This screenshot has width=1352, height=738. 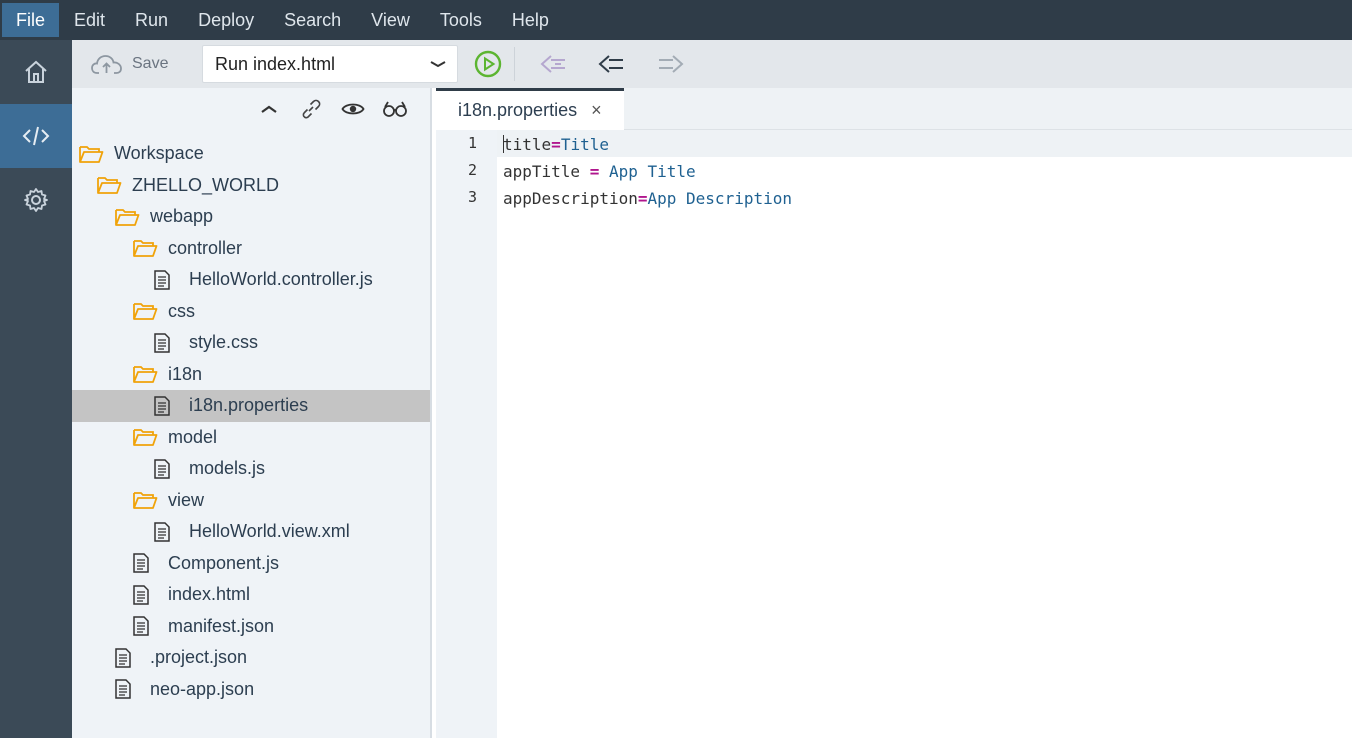 I want to click on menu-file: File, so click(x=31, y=20).